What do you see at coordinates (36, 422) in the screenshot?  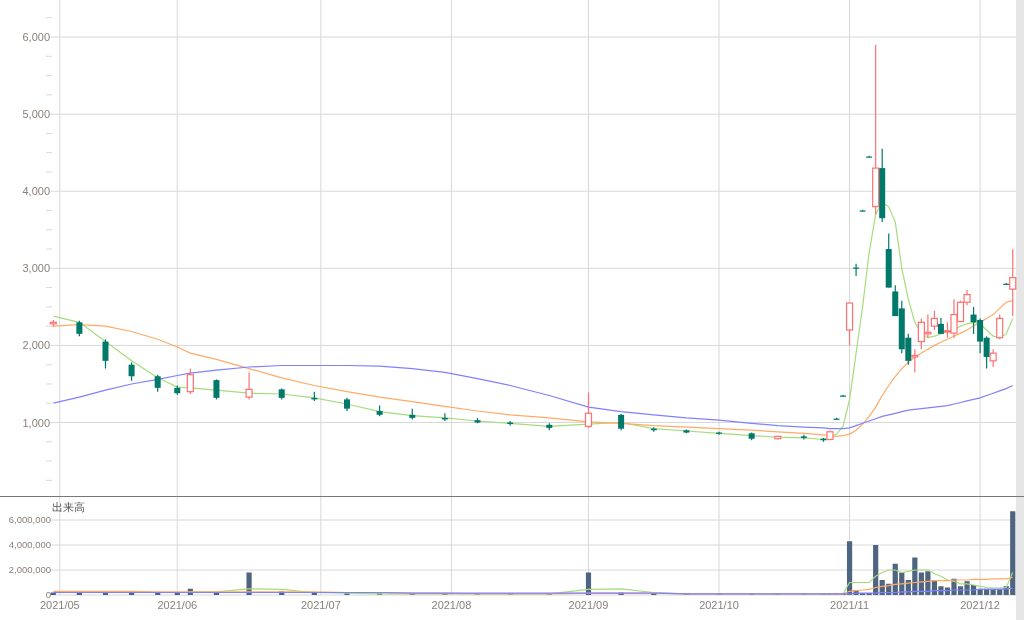 I see `axis-tick-label: 1,000` at bounding box center [36, 422].